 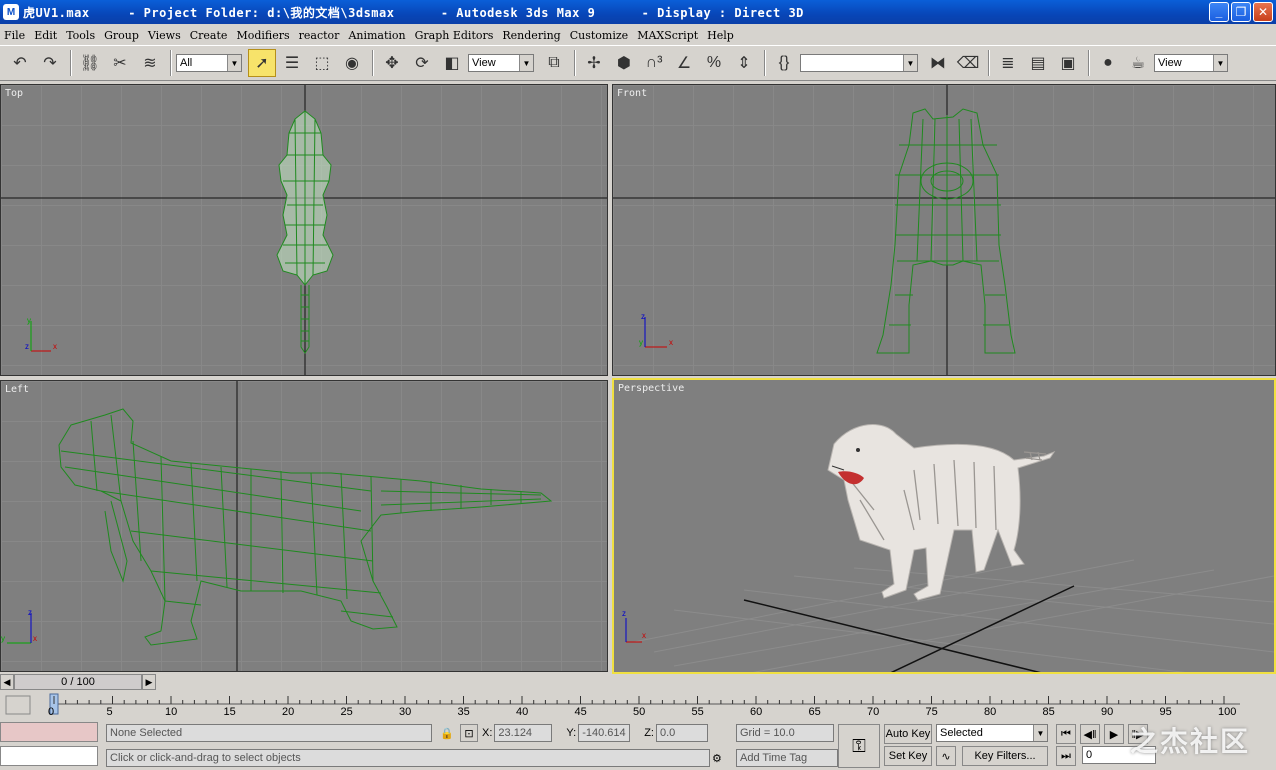 I want to click on render-type-dropdown: View ▼, so click(x=1191, y=63).